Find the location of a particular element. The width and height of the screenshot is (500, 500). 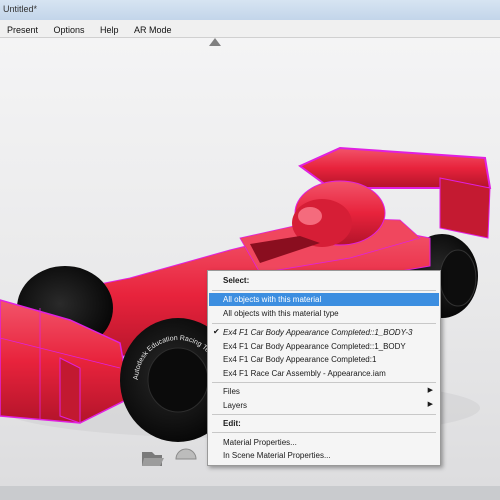

submenu-files: Files ▶ is located at coordinates (324, 391).